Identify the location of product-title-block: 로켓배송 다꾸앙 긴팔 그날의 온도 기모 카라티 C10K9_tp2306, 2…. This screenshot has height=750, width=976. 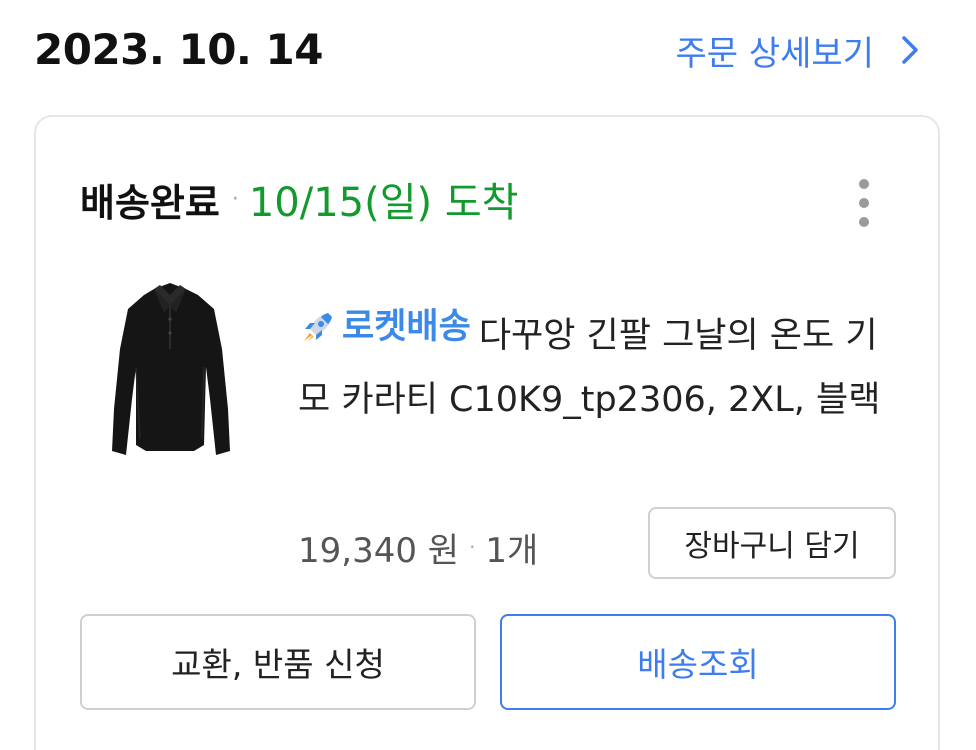
(603, 363).